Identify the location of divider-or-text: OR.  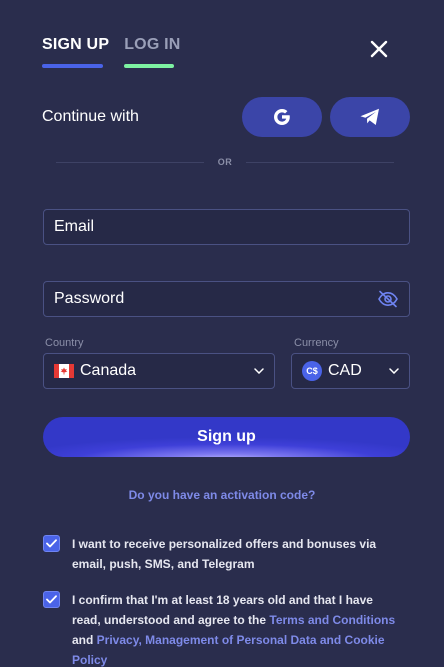
(225, 162).